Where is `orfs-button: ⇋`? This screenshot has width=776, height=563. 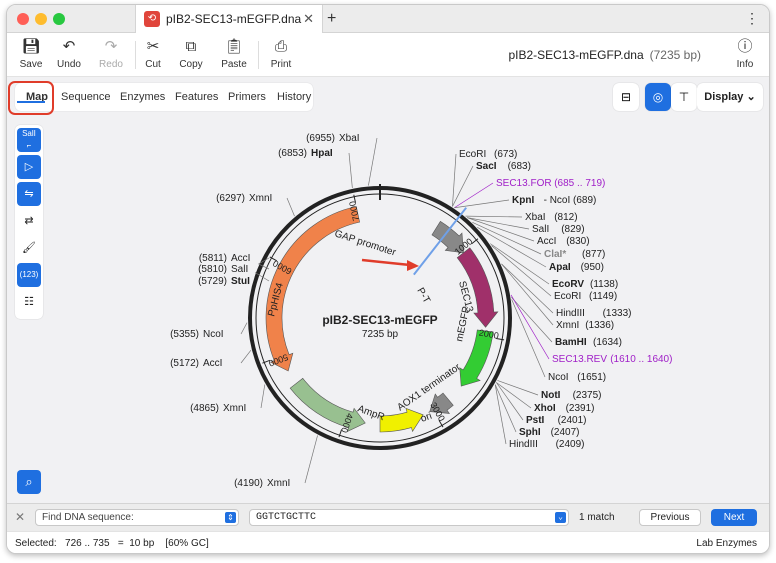 orfs-button: ⇋ is located at coordinates (29, 194).